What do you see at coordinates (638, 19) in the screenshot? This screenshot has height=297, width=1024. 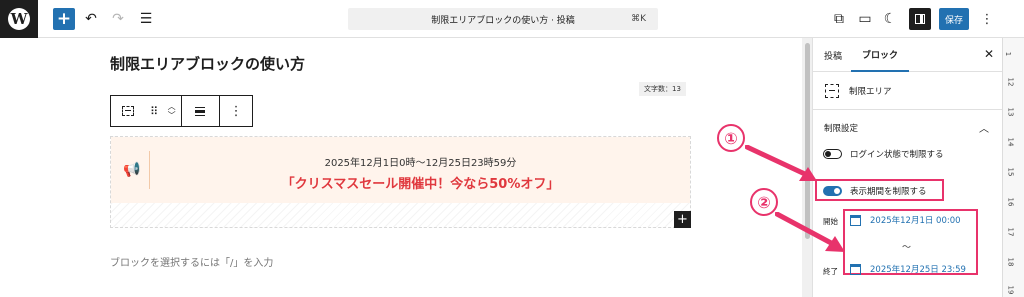 I see `command-shortcut: ⌘K` at bounding box center [638, 19].